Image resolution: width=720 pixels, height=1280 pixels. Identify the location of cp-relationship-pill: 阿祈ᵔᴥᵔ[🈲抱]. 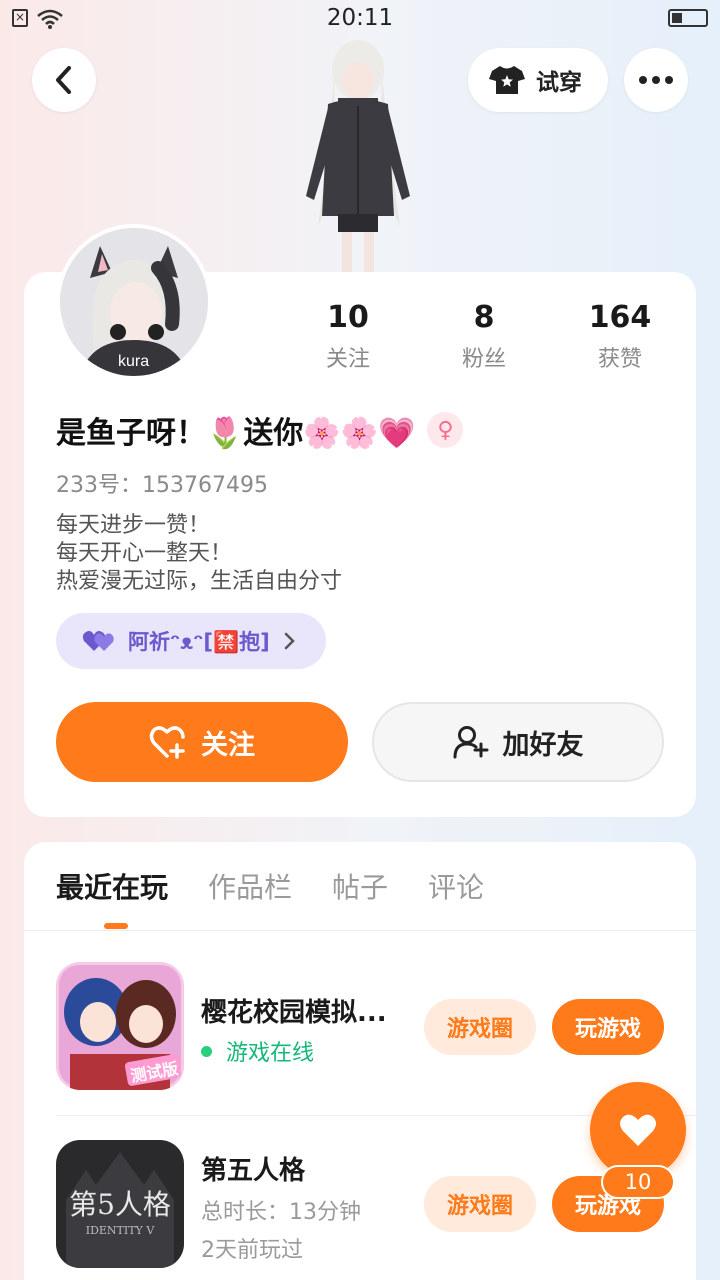
(191, 641).